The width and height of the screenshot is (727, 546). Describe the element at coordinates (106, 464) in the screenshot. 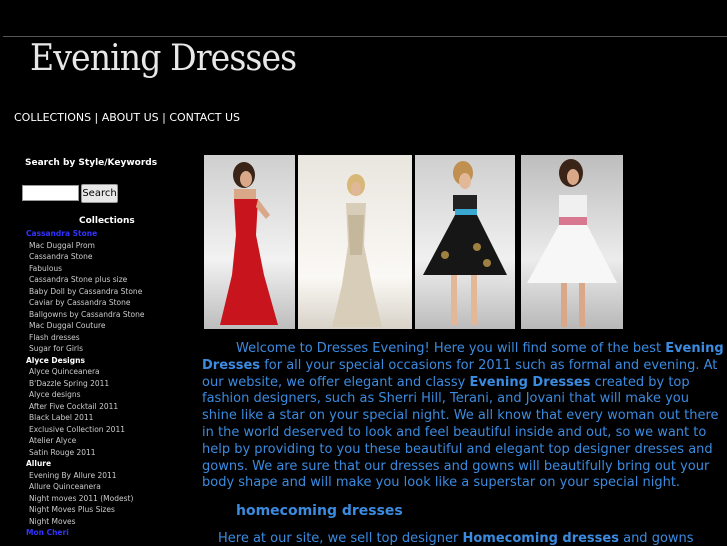

I see `group-title: Allure` at that location.